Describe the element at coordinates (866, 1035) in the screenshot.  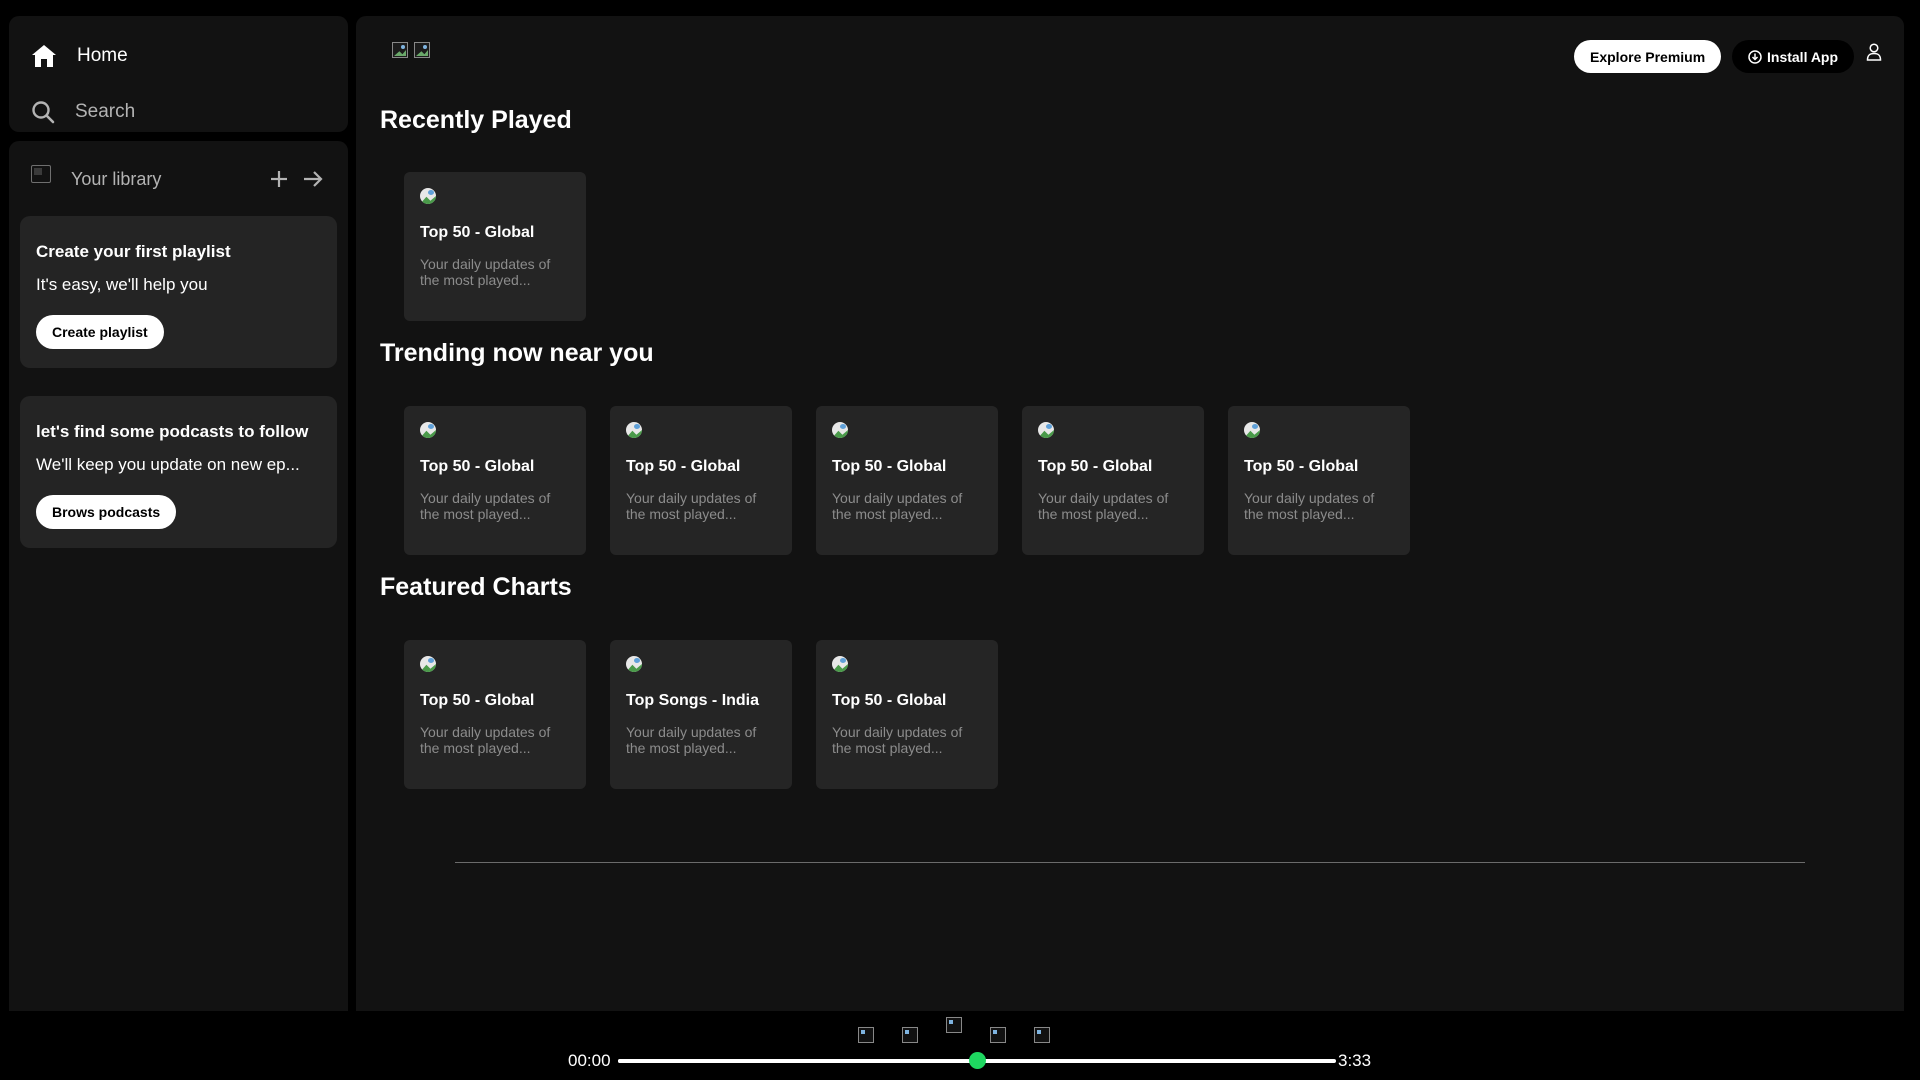
I see `shuffle-icon` at that location.